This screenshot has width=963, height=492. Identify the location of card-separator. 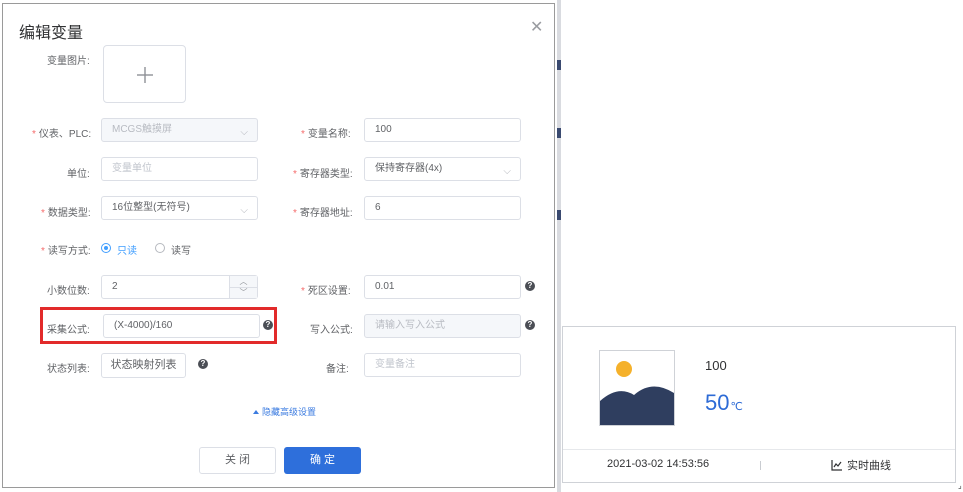
(760, 465).